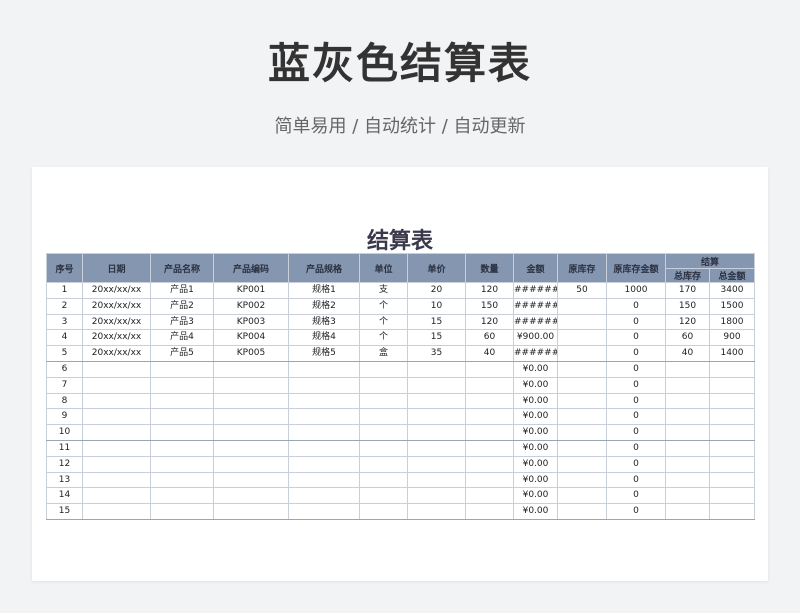 This screenshot has width=800, height=613. Describe the element at coordinates (732, 275) in the screenshot. I see `header-total-amount: 总金额` at that location.